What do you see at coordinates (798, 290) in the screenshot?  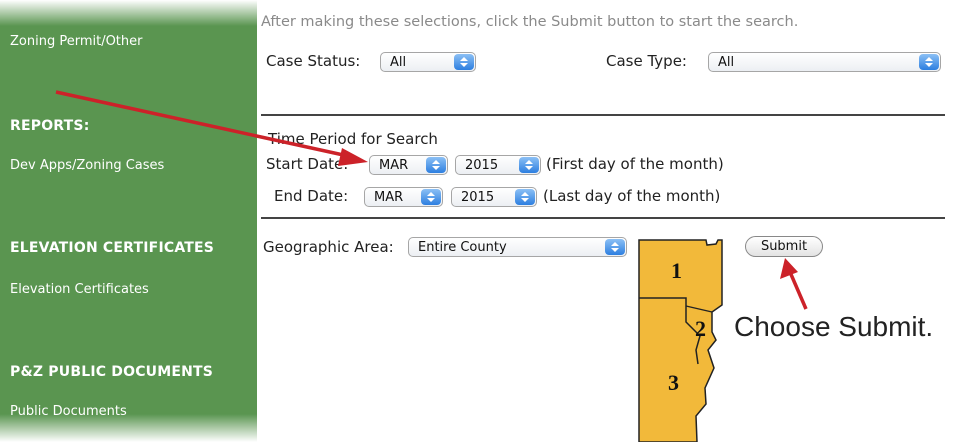 I see `submit-arrow-line` at bounding box center [798, 290].